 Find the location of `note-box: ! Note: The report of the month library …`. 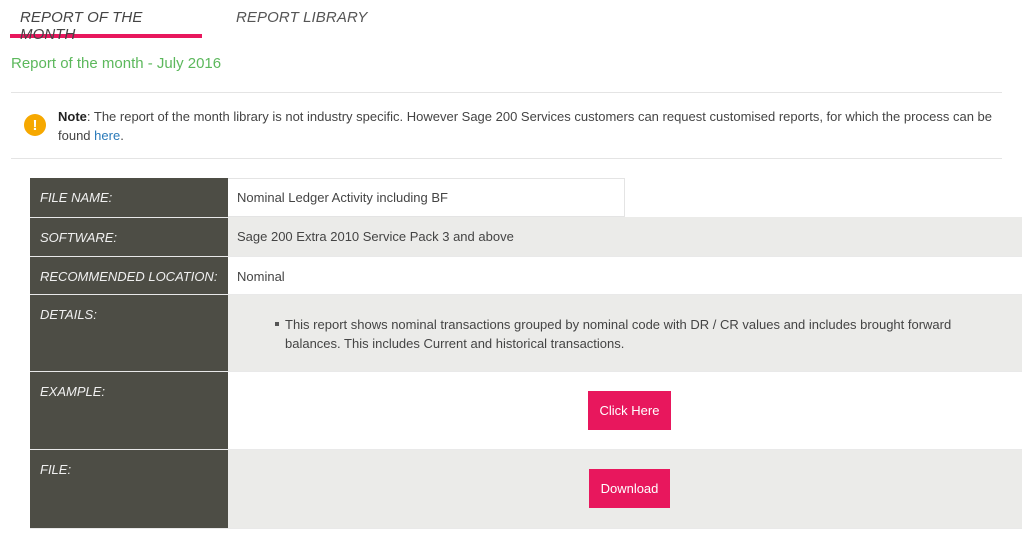

note-box: ! Note: The report of the month library … is located at coordinates (509, 126).